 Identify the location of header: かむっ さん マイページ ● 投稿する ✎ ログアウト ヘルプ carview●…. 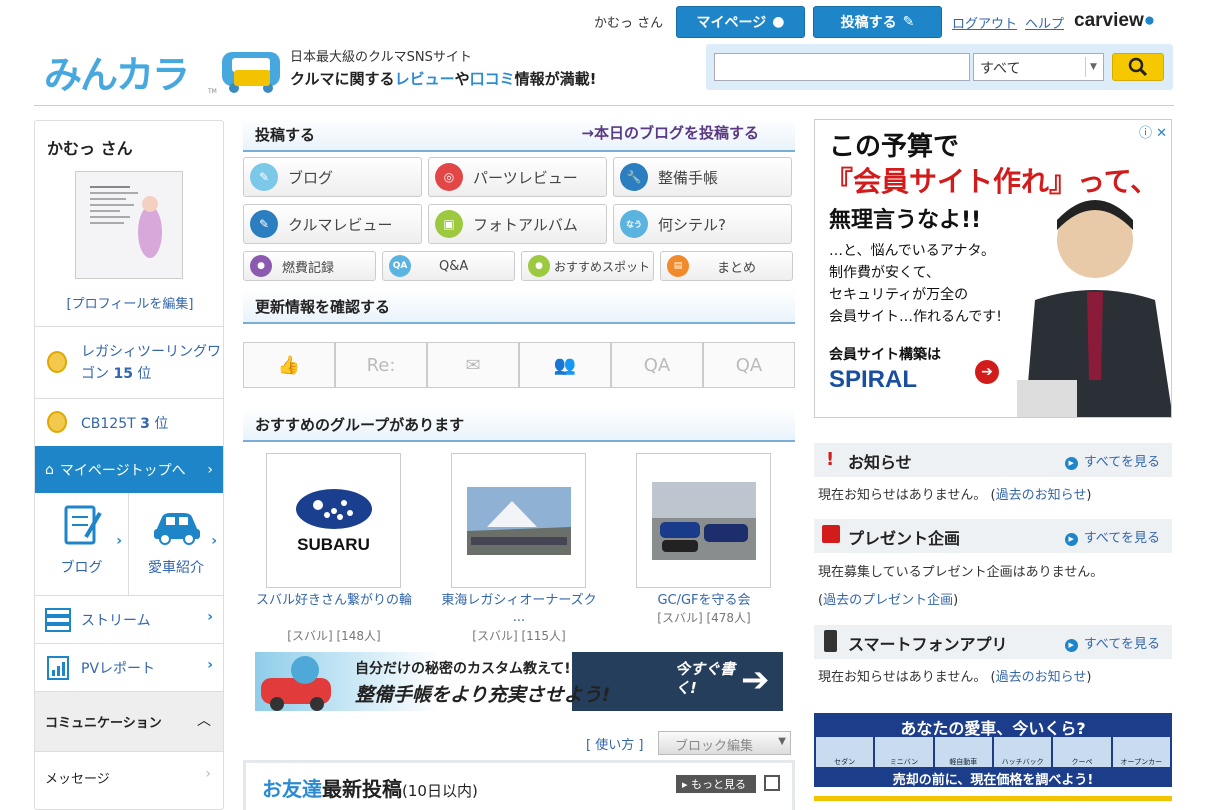
(609, 55).